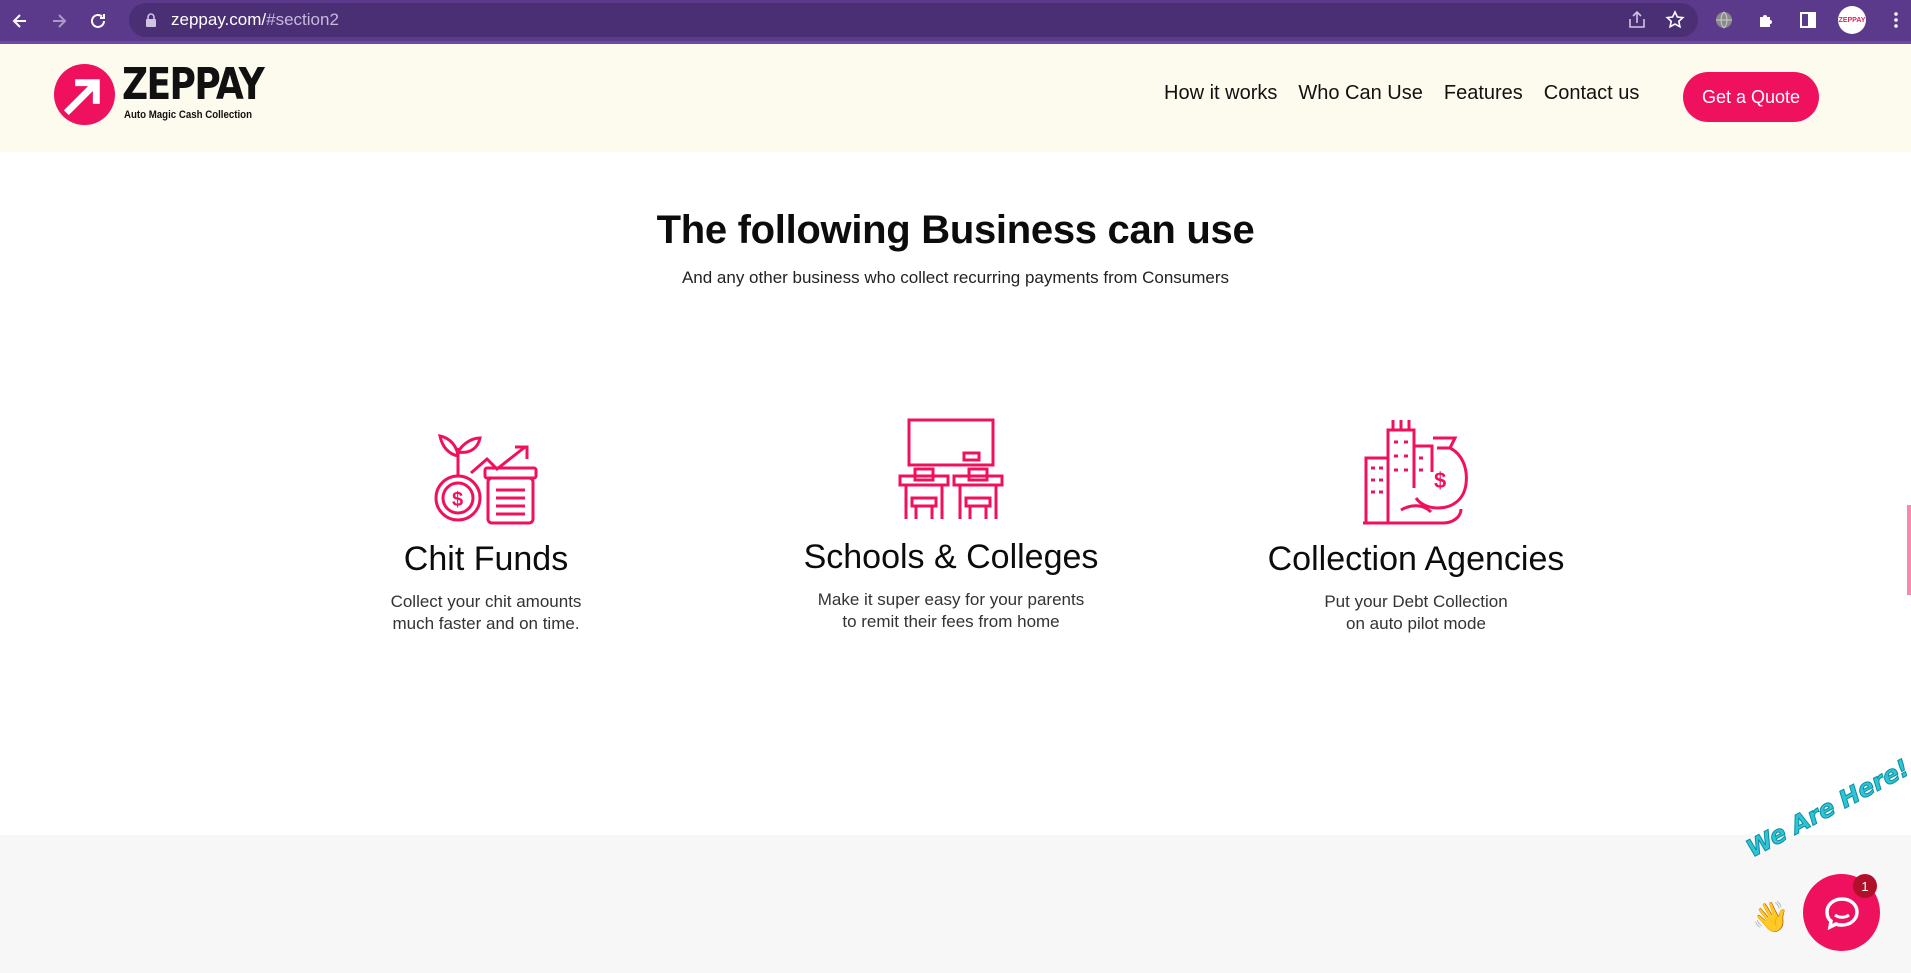 This screenshot has height=973, width=1911. I want to click on nav-who-can-use: Who Can Use, so click(1360, 93).